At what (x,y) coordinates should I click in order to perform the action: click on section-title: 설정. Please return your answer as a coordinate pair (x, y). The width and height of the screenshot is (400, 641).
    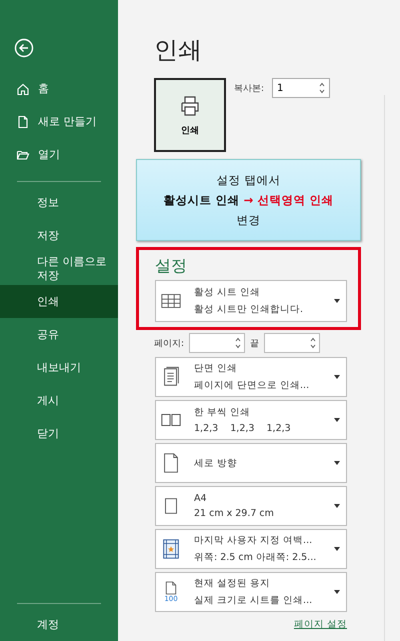
    Looking at the image, I should click on (171, 266).